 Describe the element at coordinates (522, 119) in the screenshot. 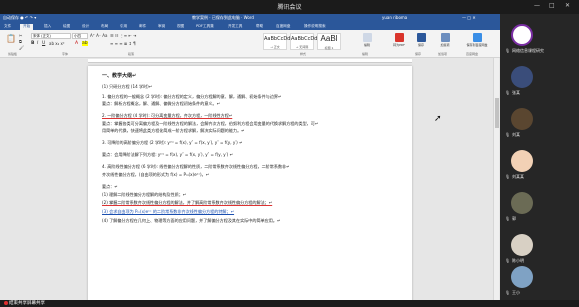

I see `dark-avatar` at that location.